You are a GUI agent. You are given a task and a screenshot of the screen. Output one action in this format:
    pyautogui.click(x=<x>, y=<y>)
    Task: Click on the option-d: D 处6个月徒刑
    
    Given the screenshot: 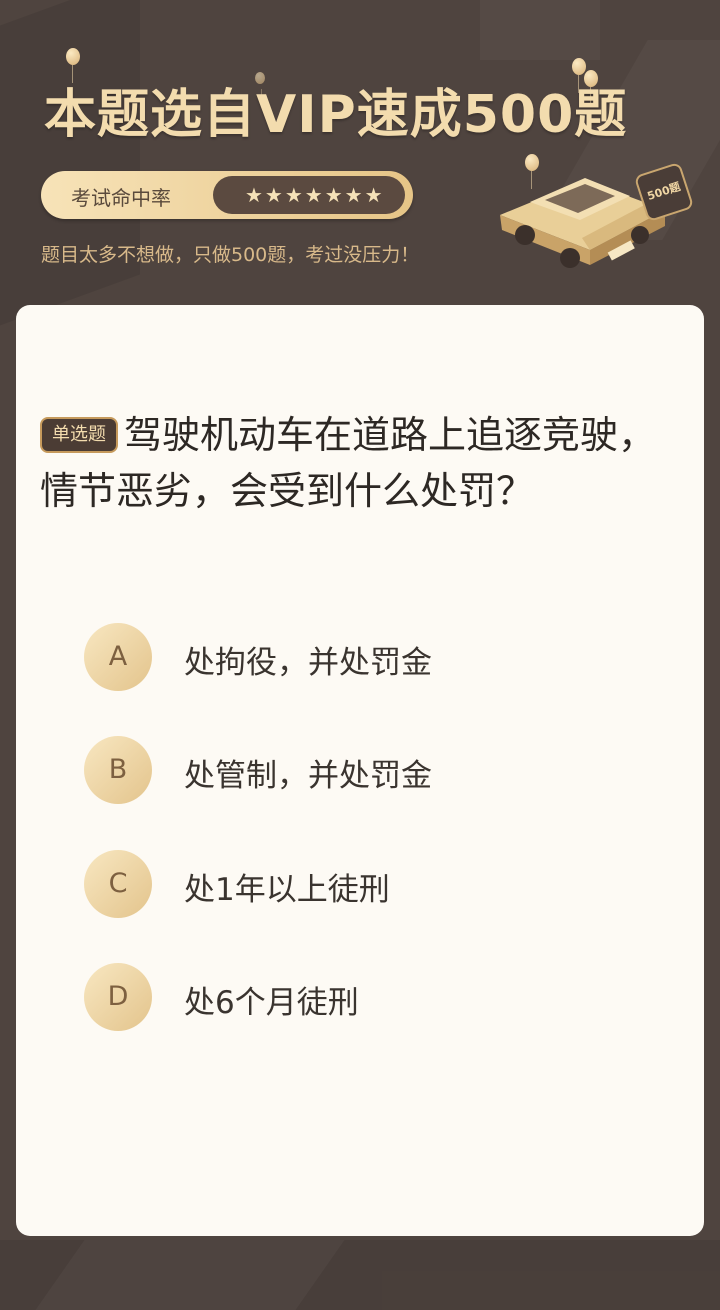 What is the action you would take?
    pyautogui.click(x=364, y=998)
    